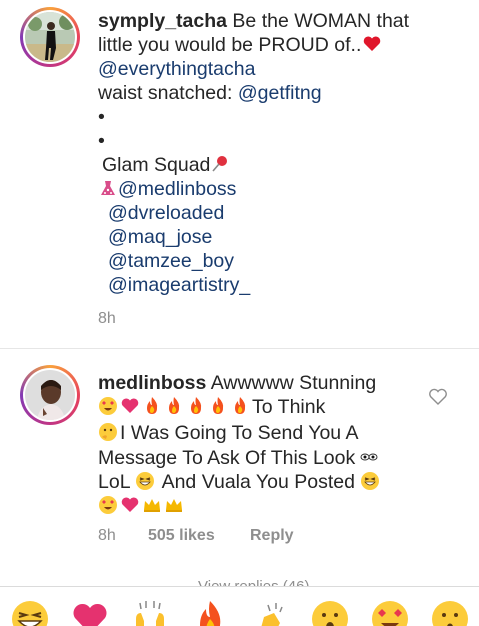 This screenshot has width=479, height=626. I want to click on caption-avatar, so click(50, 37).